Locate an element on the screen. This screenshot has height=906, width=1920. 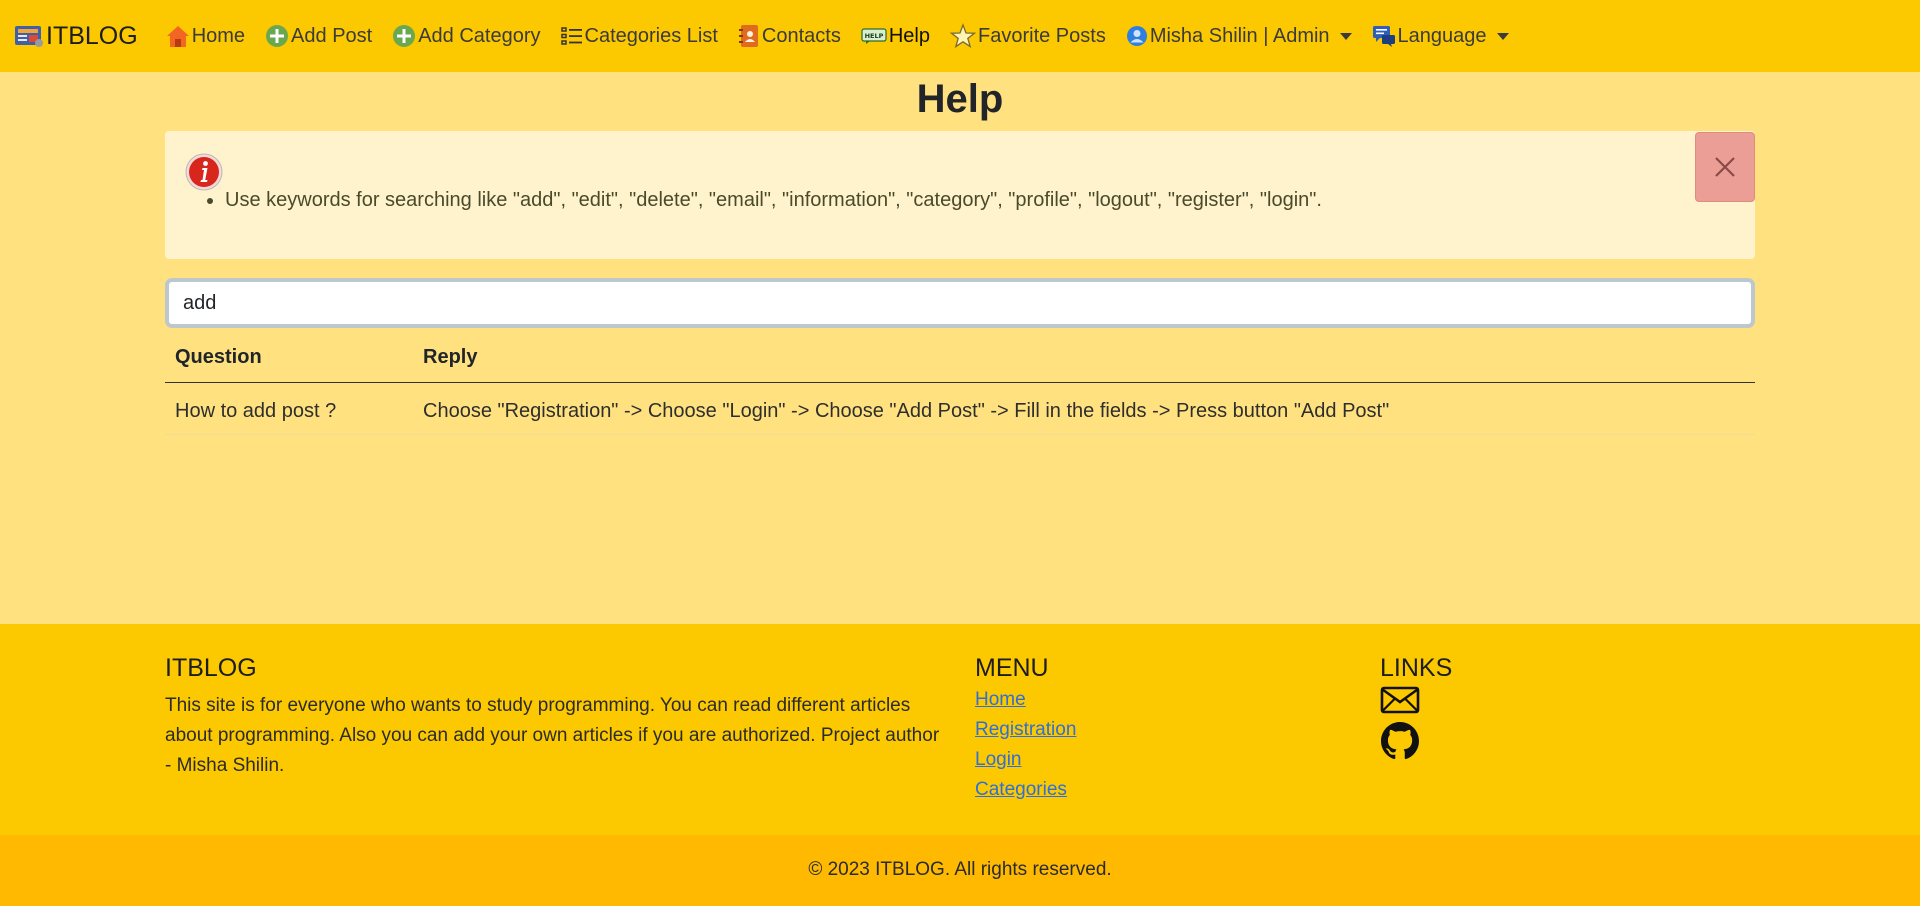
github-link is located at coordinates (1416, 743).